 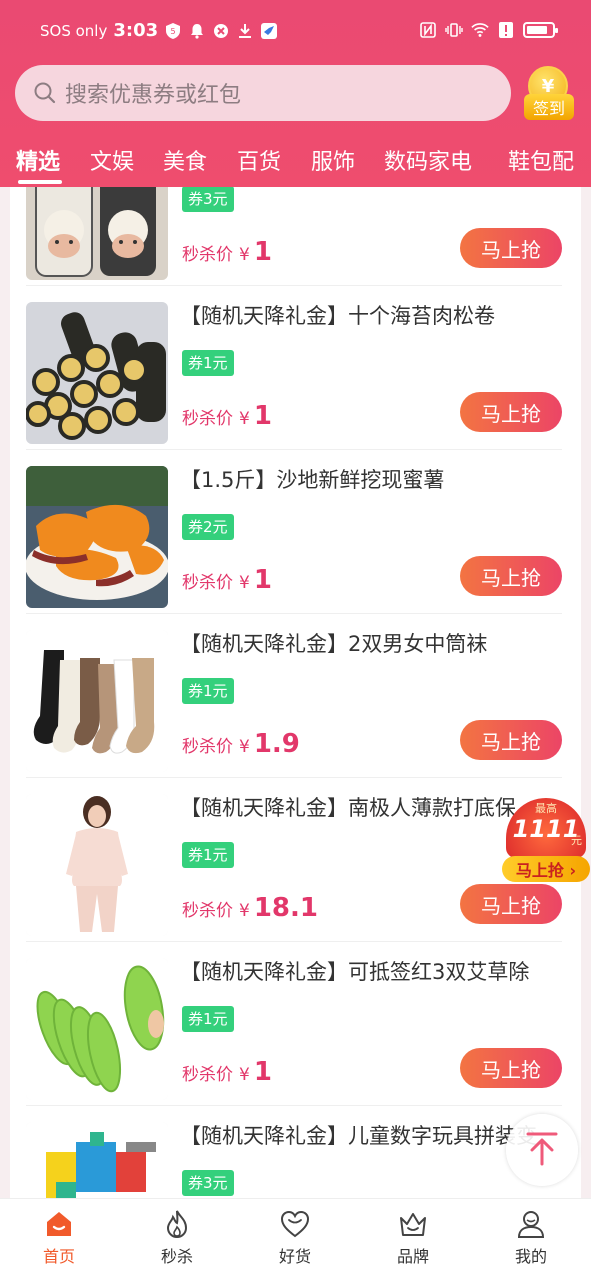 I want to click on product-image-socks, so click(x=97, y=701).